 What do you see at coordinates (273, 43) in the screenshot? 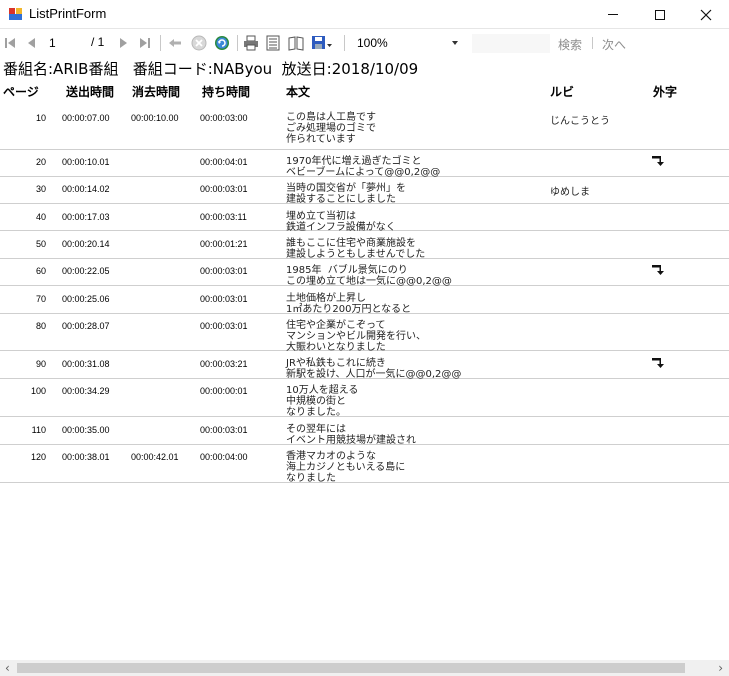
I see `print-layout-icon` at bounding box center [273, 43].